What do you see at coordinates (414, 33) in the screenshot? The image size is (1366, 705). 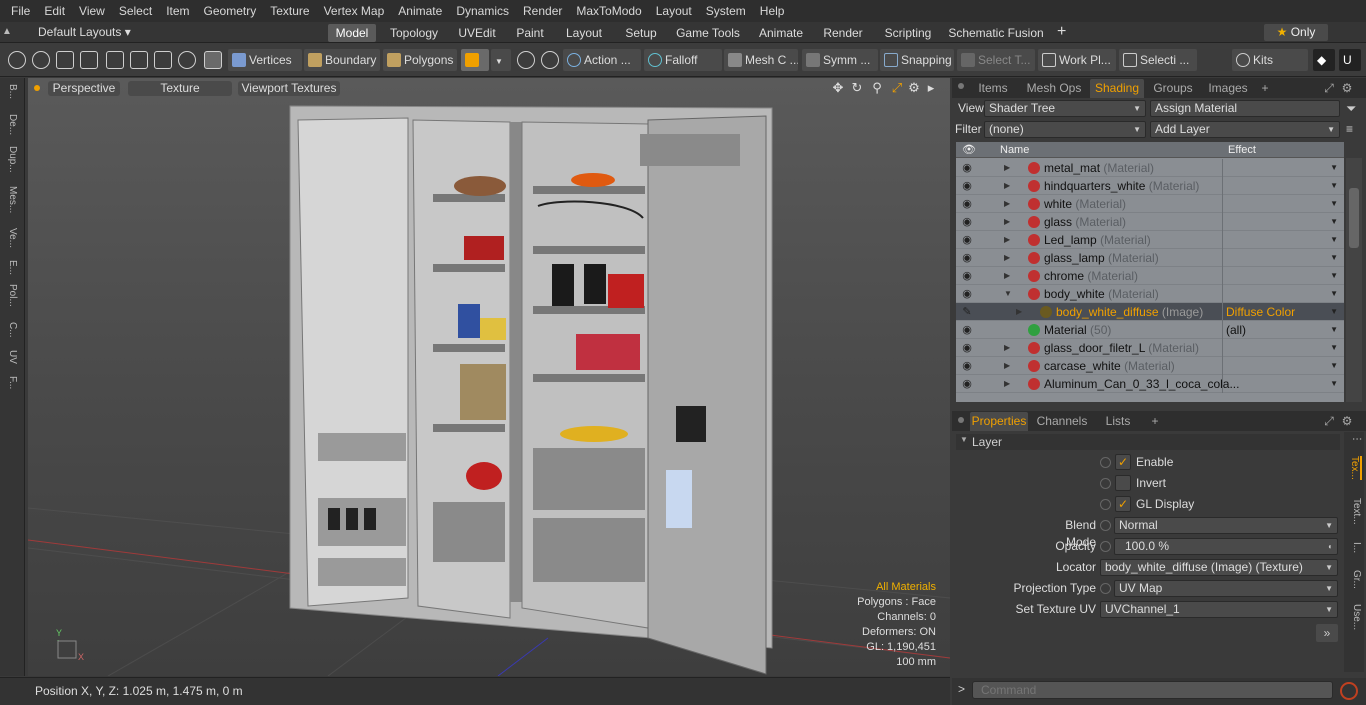 I see `tab-topology: Topology` at bounding box center [414, 33].